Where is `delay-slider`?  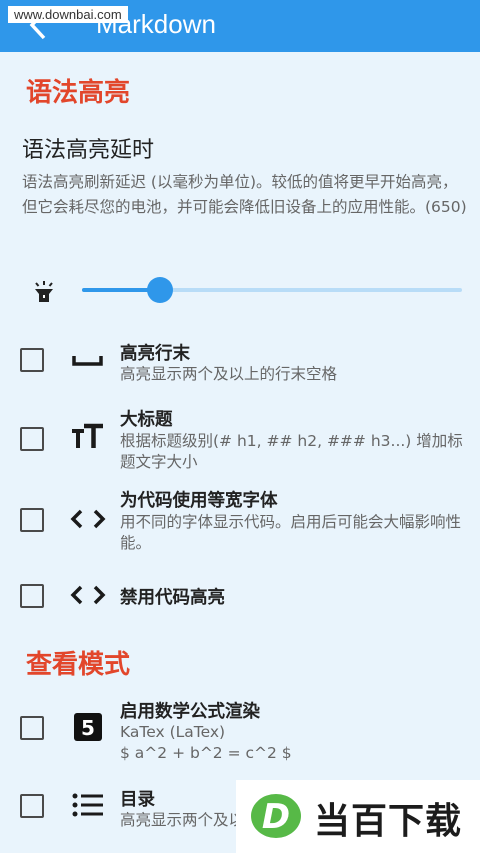
delay-slider is located at coordinates (272, 290).